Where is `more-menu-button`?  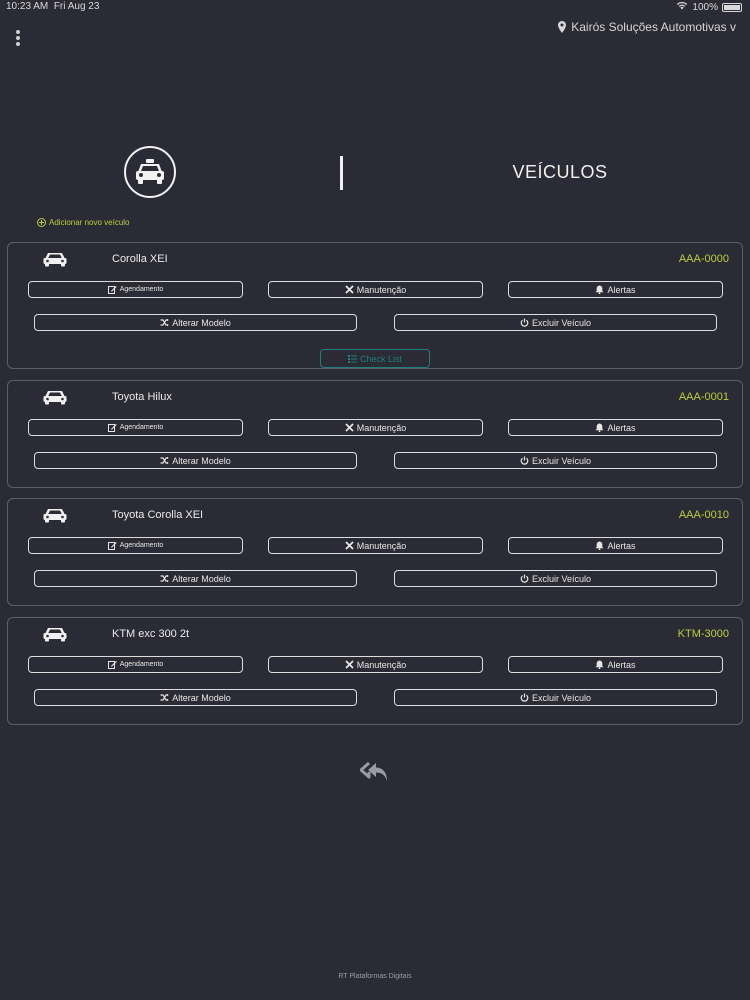
more-menu-button is located at coordinates (18, 39).